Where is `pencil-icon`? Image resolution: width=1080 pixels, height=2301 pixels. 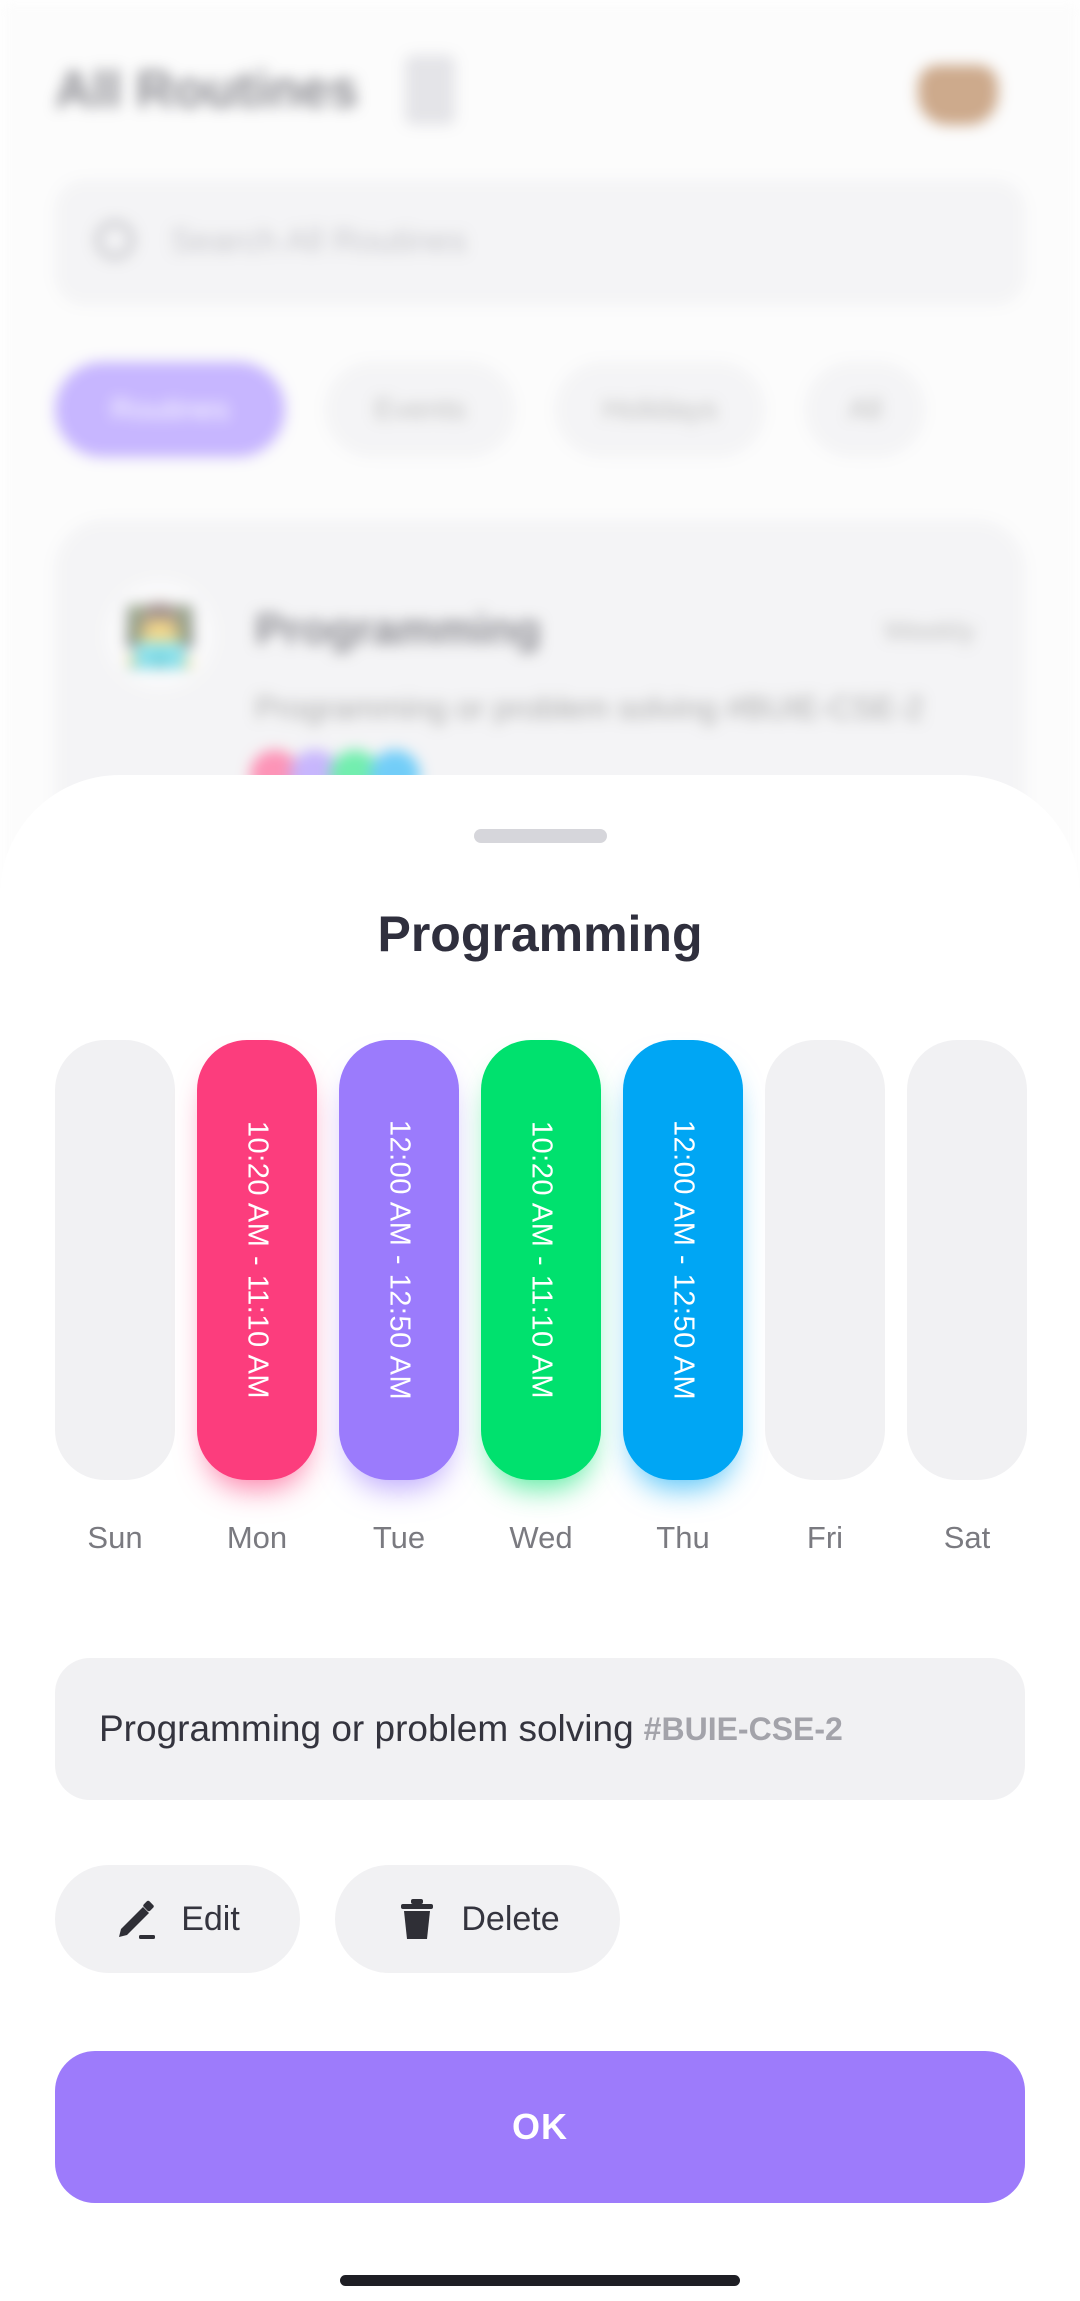
pencil-icon is located at coordinates (137, 1919).